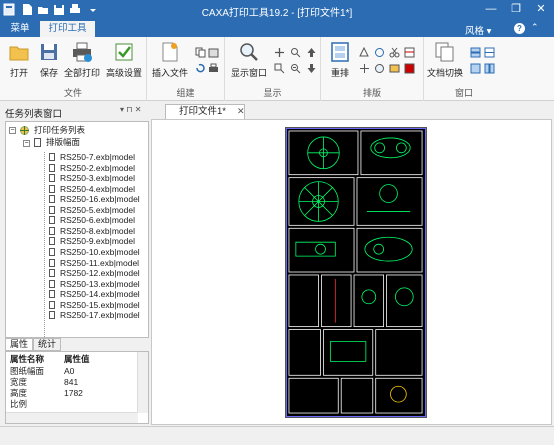 This screenshot has width=554, height=445. What do you see at coordinates (394, 68) in the screenshot?
I see `layout-tool-6-icon` at bounding box center [394, 68].